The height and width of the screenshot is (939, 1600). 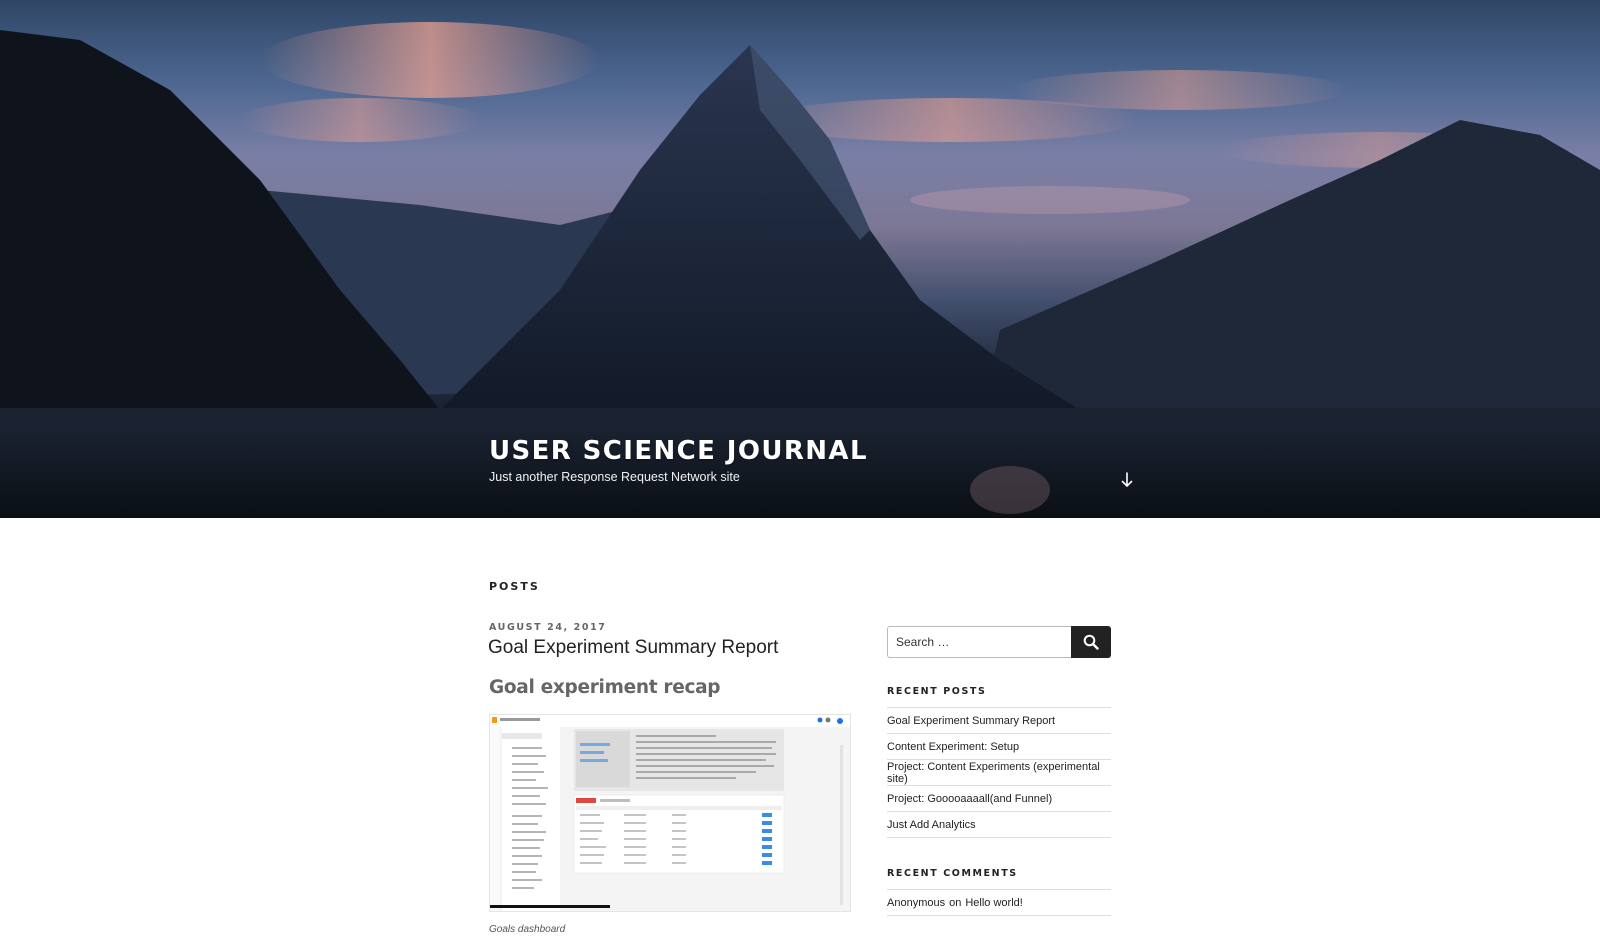 I want to click on comment-connector: on, so click(x=955, y=902).